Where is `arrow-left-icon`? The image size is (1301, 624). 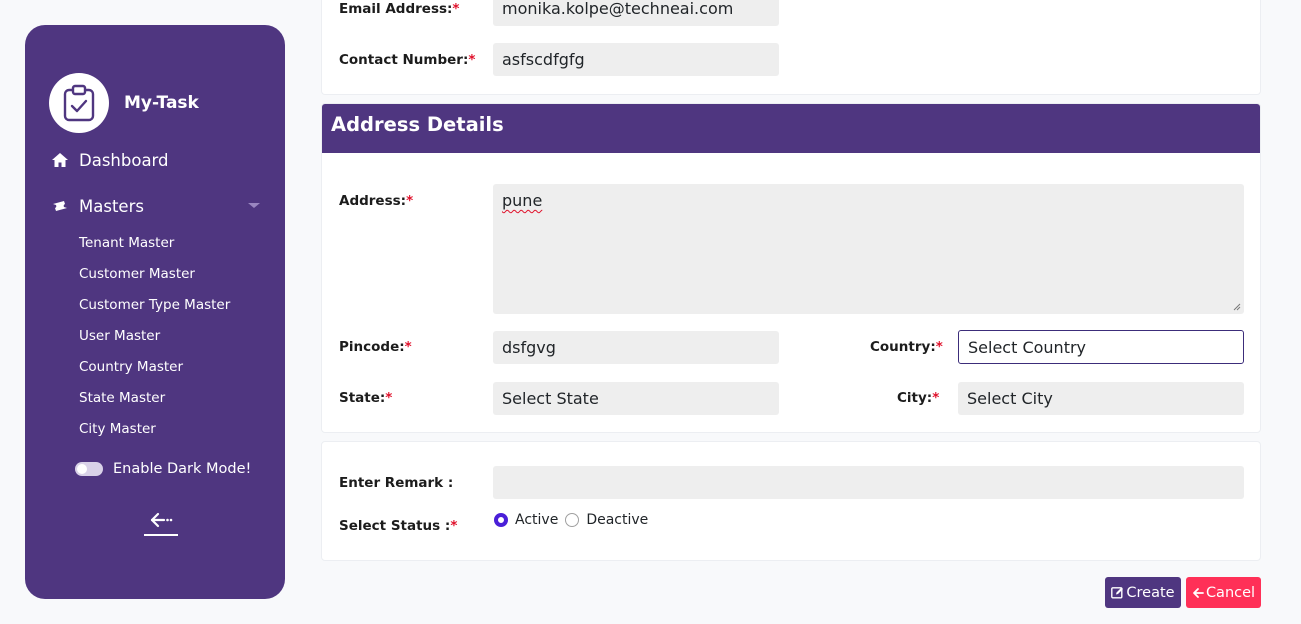 arrow-left-icon is located at coordinates (1198, 593).